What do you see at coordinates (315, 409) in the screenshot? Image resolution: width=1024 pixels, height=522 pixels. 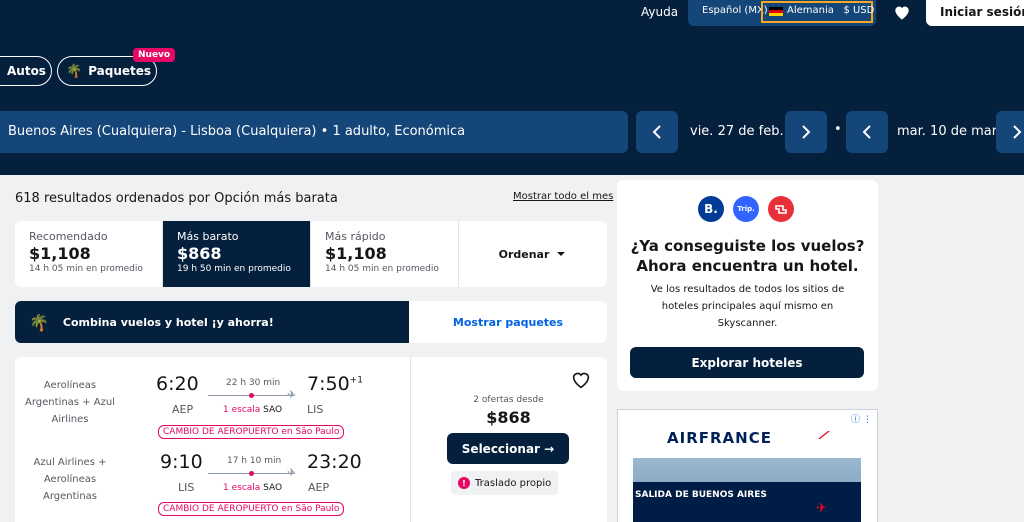 I see `outbound-arr-code: LIS` at bounding box center [315, 409].